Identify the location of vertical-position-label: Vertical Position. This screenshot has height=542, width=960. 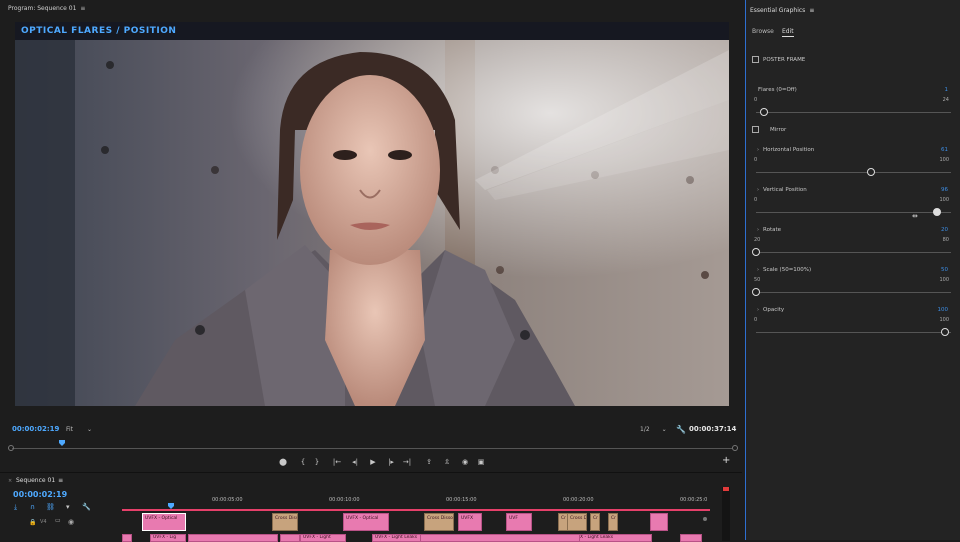
(785, 190).